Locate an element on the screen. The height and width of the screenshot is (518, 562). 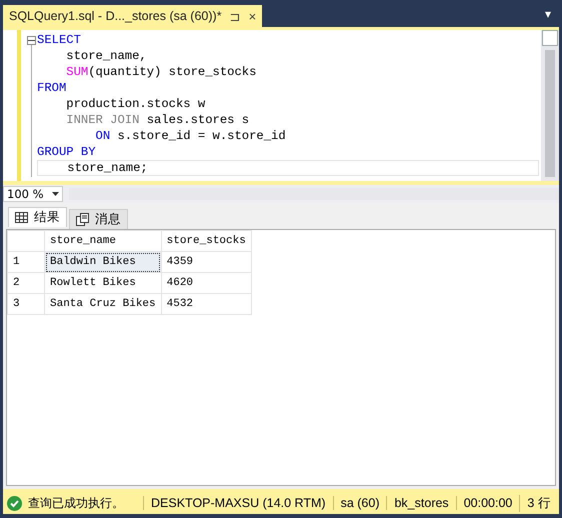
document-tab: SQLQuery1.sql - D..._stores (sa (60))* ⊐ × is located at coordinates (132, 16).